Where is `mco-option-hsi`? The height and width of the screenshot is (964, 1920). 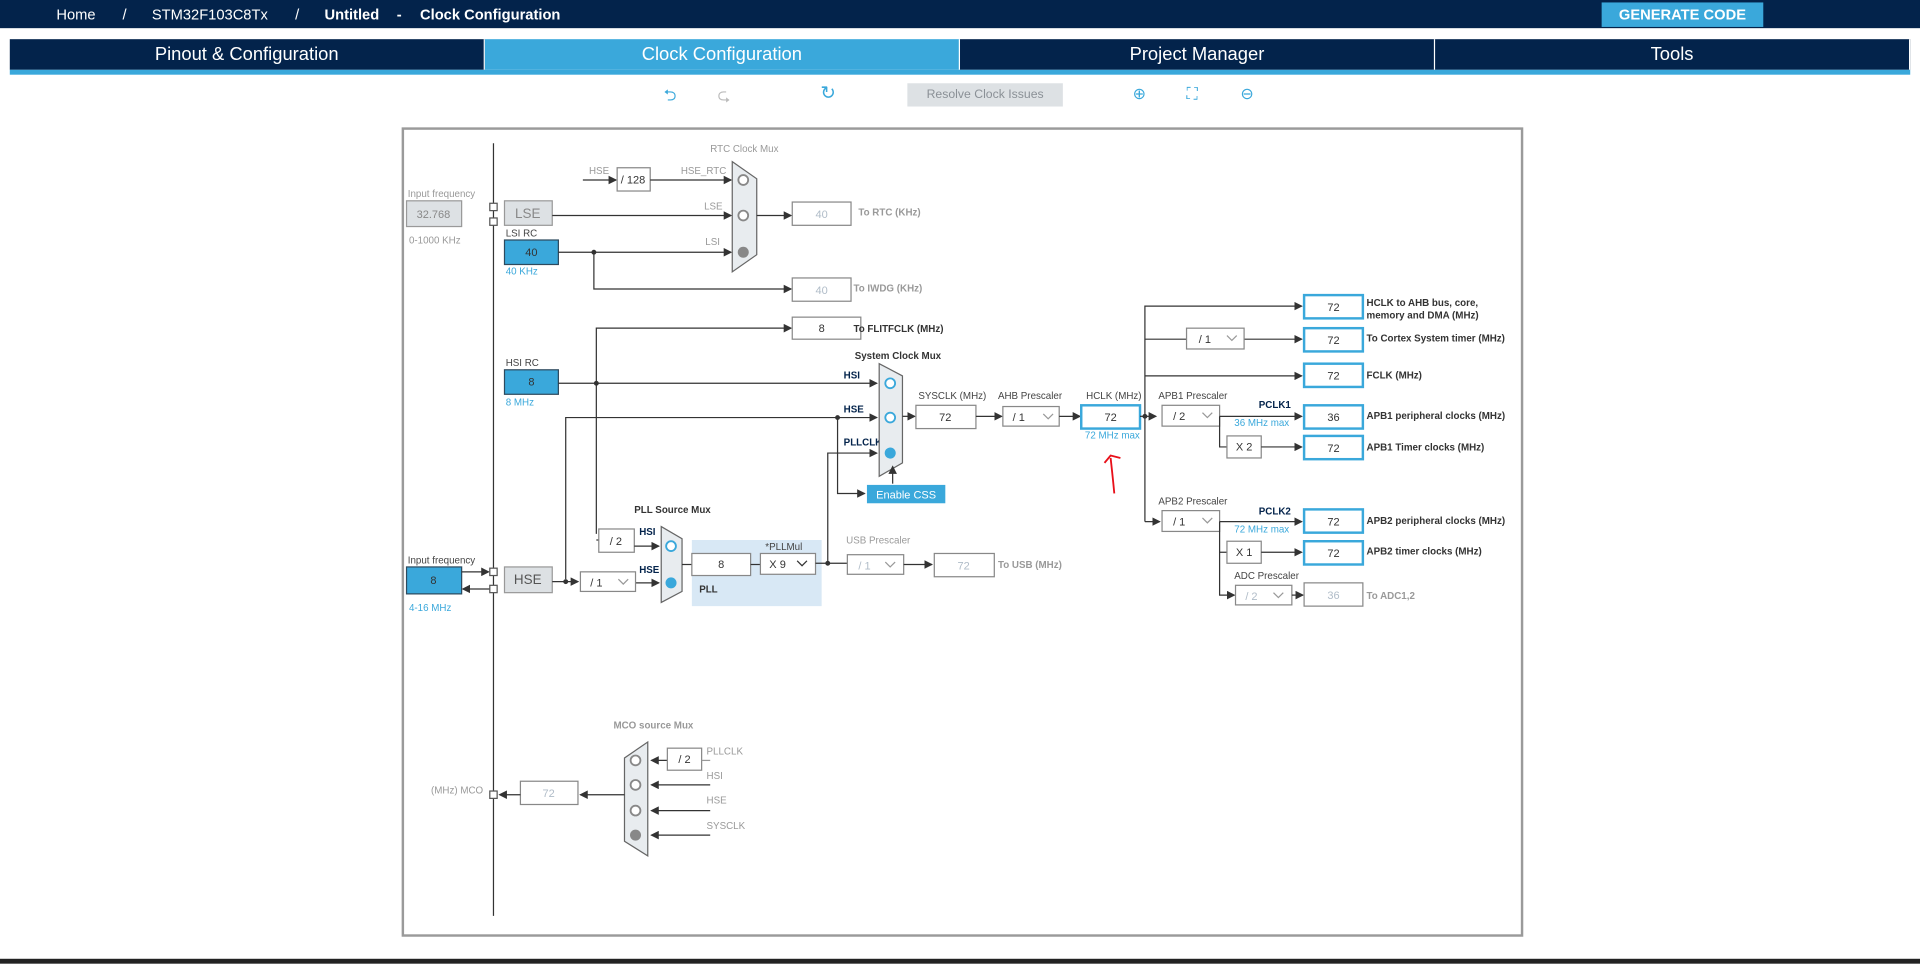
mco-option-hsi is located at coordinates (635, 785).